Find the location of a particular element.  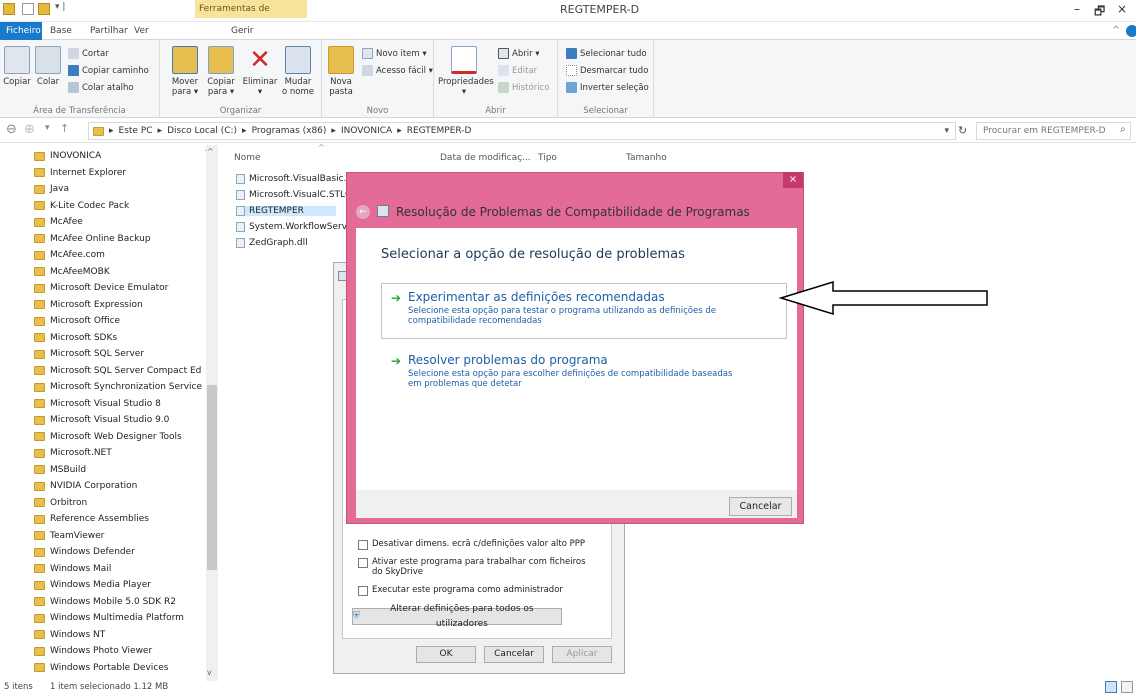

nav-item: Windows Mobile 5.0 SDK R2 is located at coordinates (105, 602).